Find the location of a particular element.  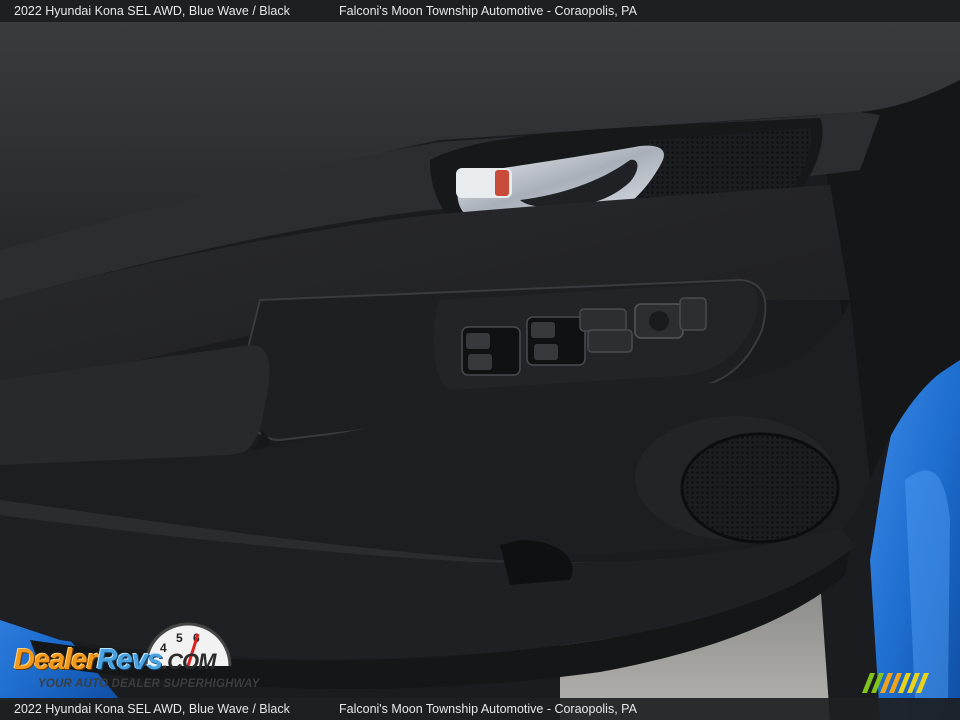

dealerrevs-logo: DealerRevs.COM is located at coordinates (115, 660).